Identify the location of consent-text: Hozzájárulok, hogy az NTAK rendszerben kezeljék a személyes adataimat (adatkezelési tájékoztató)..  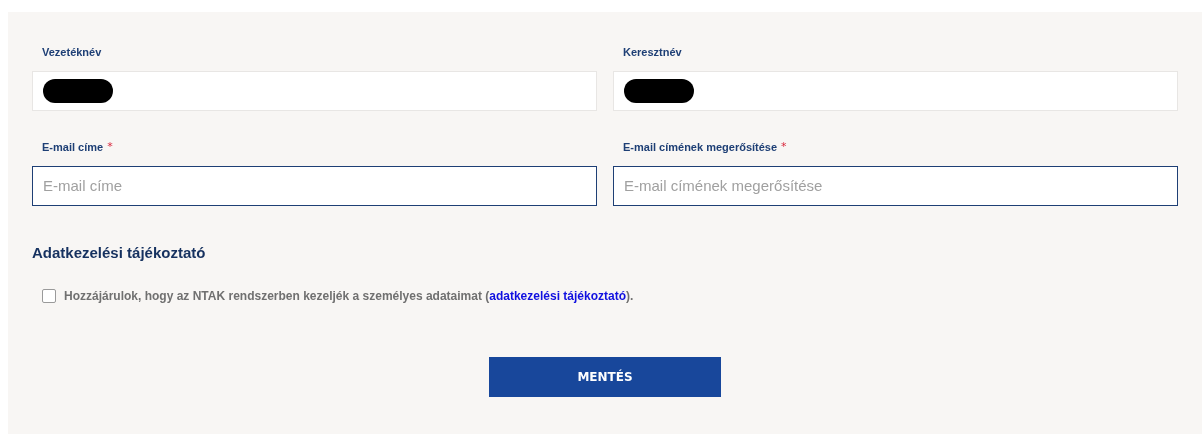
(349, 296).